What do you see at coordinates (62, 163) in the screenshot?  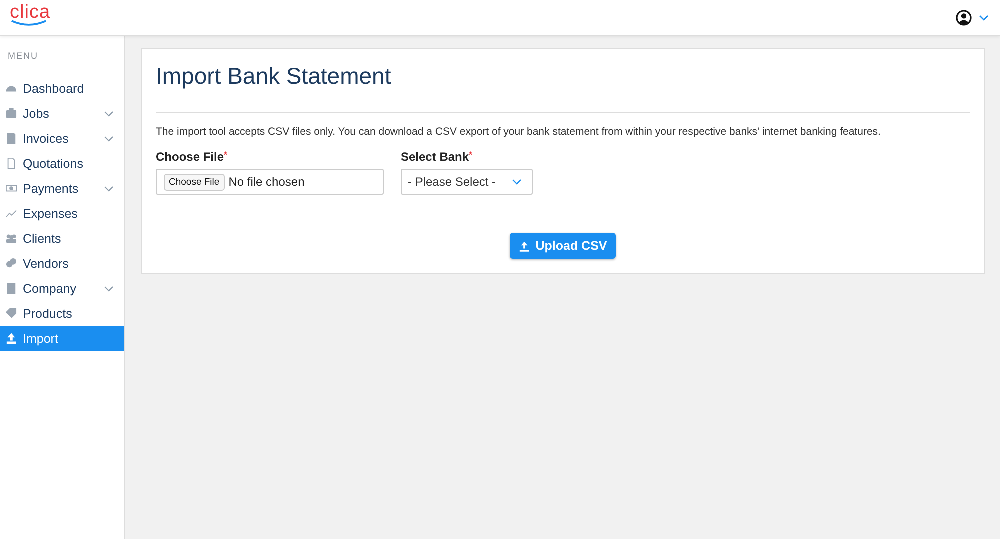 I see `sidebar-item: Quotations` at bounding box center [62, 163].